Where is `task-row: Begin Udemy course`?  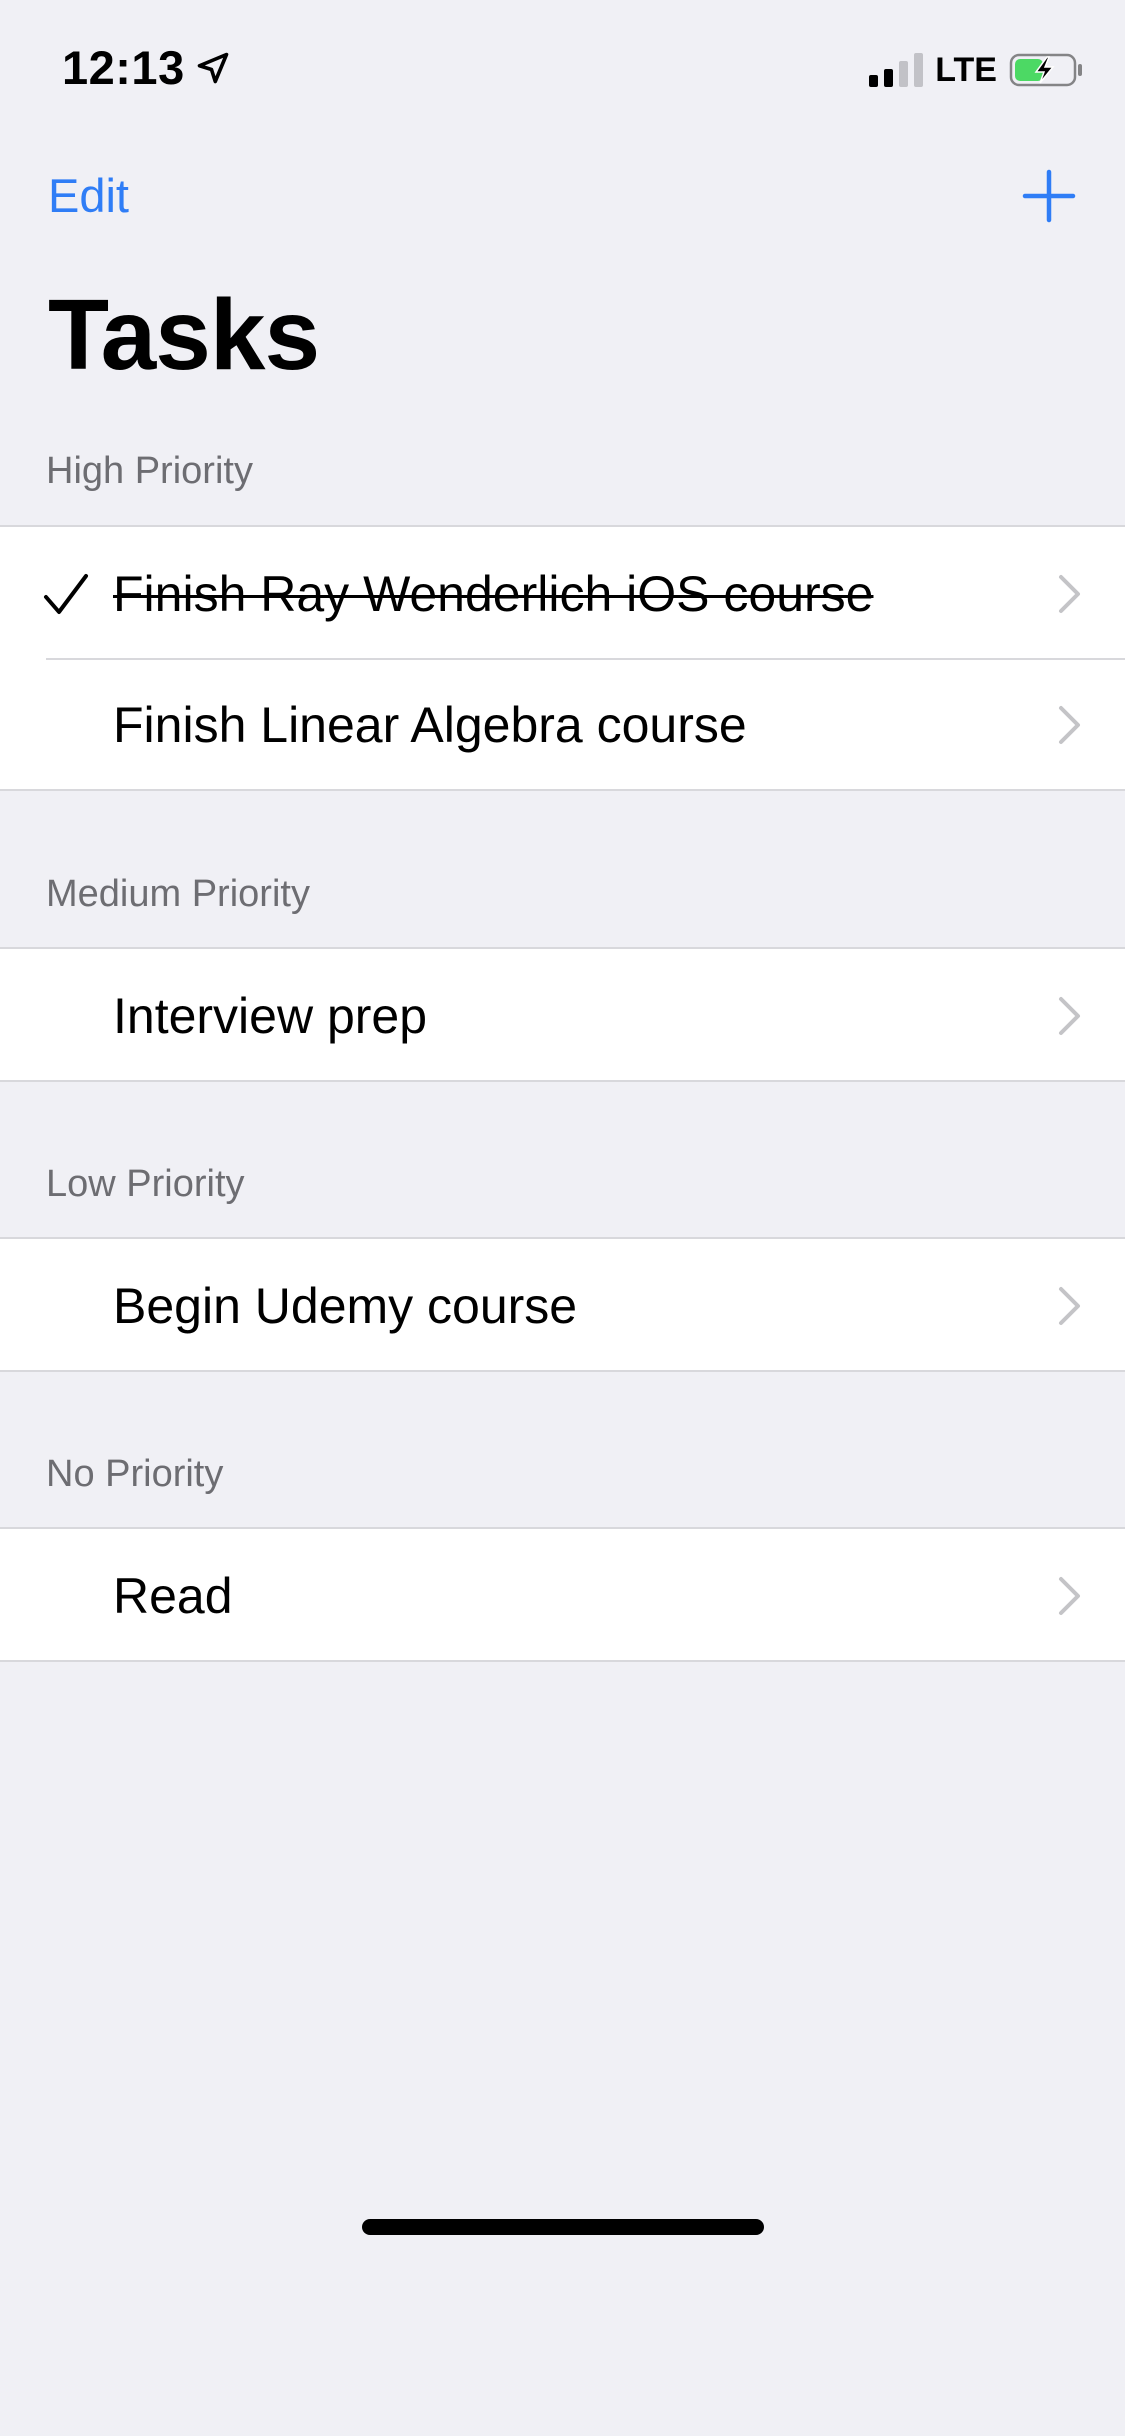 task-row: Begin Udemy course is located at coordinates (562, 1304).